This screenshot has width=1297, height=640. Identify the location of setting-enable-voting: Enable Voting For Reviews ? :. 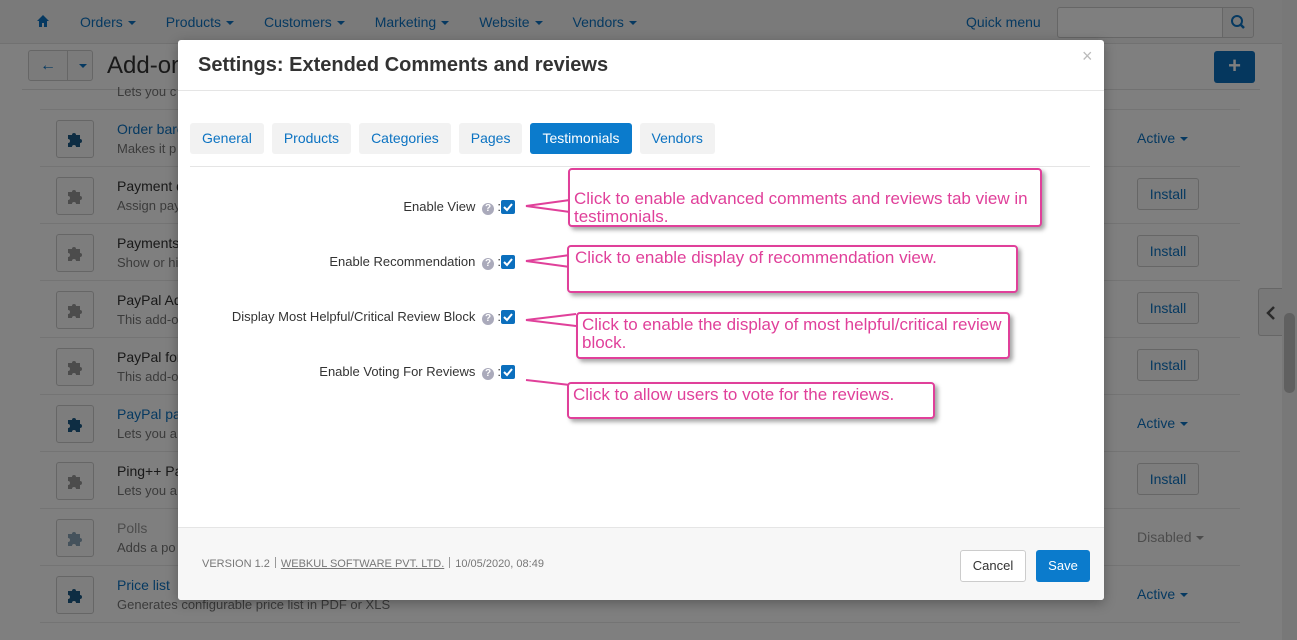
(640, 372).